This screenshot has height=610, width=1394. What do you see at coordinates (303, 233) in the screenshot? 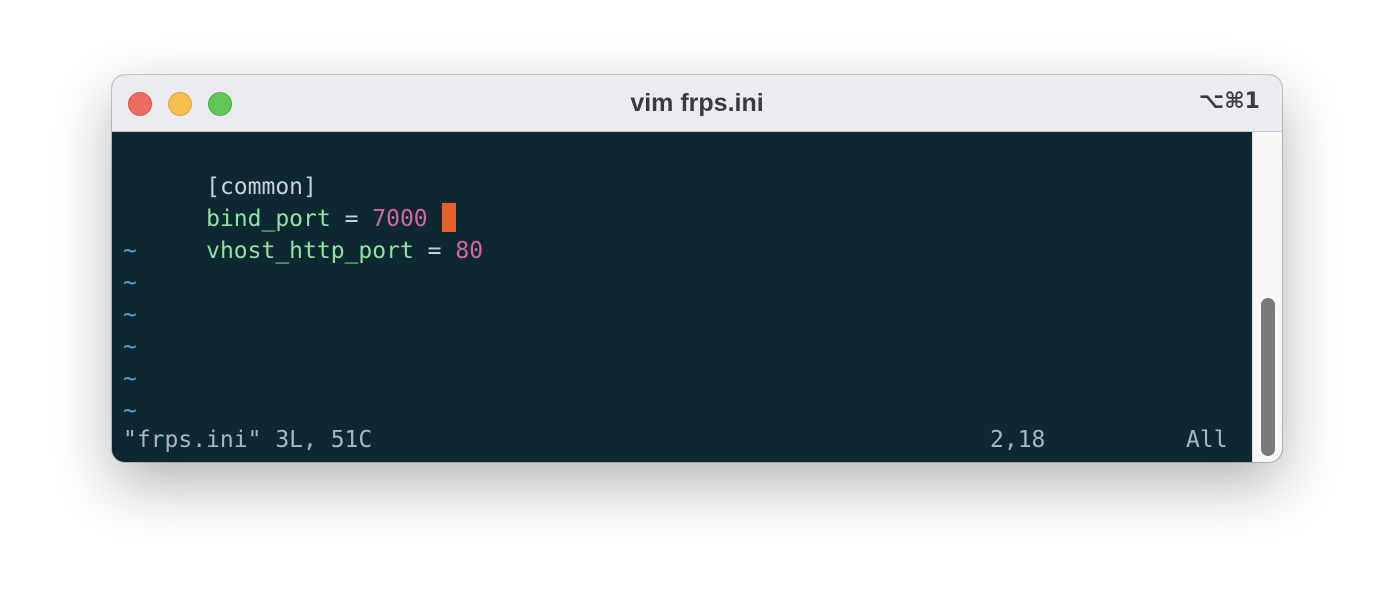
I see `editor-line-3: vhost_http_port = 80` at bounding box center [303, 233].